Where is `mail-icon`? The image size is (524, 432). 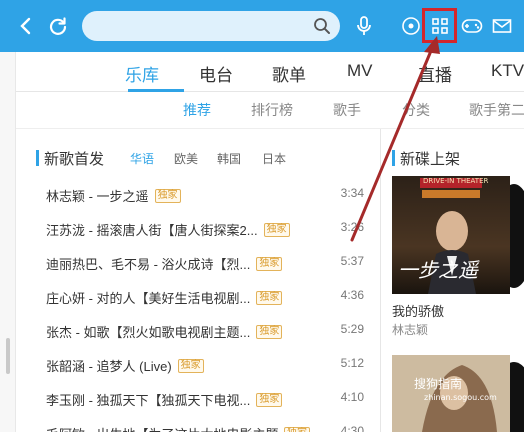
mail-icon is located at coordinates (502, 26).